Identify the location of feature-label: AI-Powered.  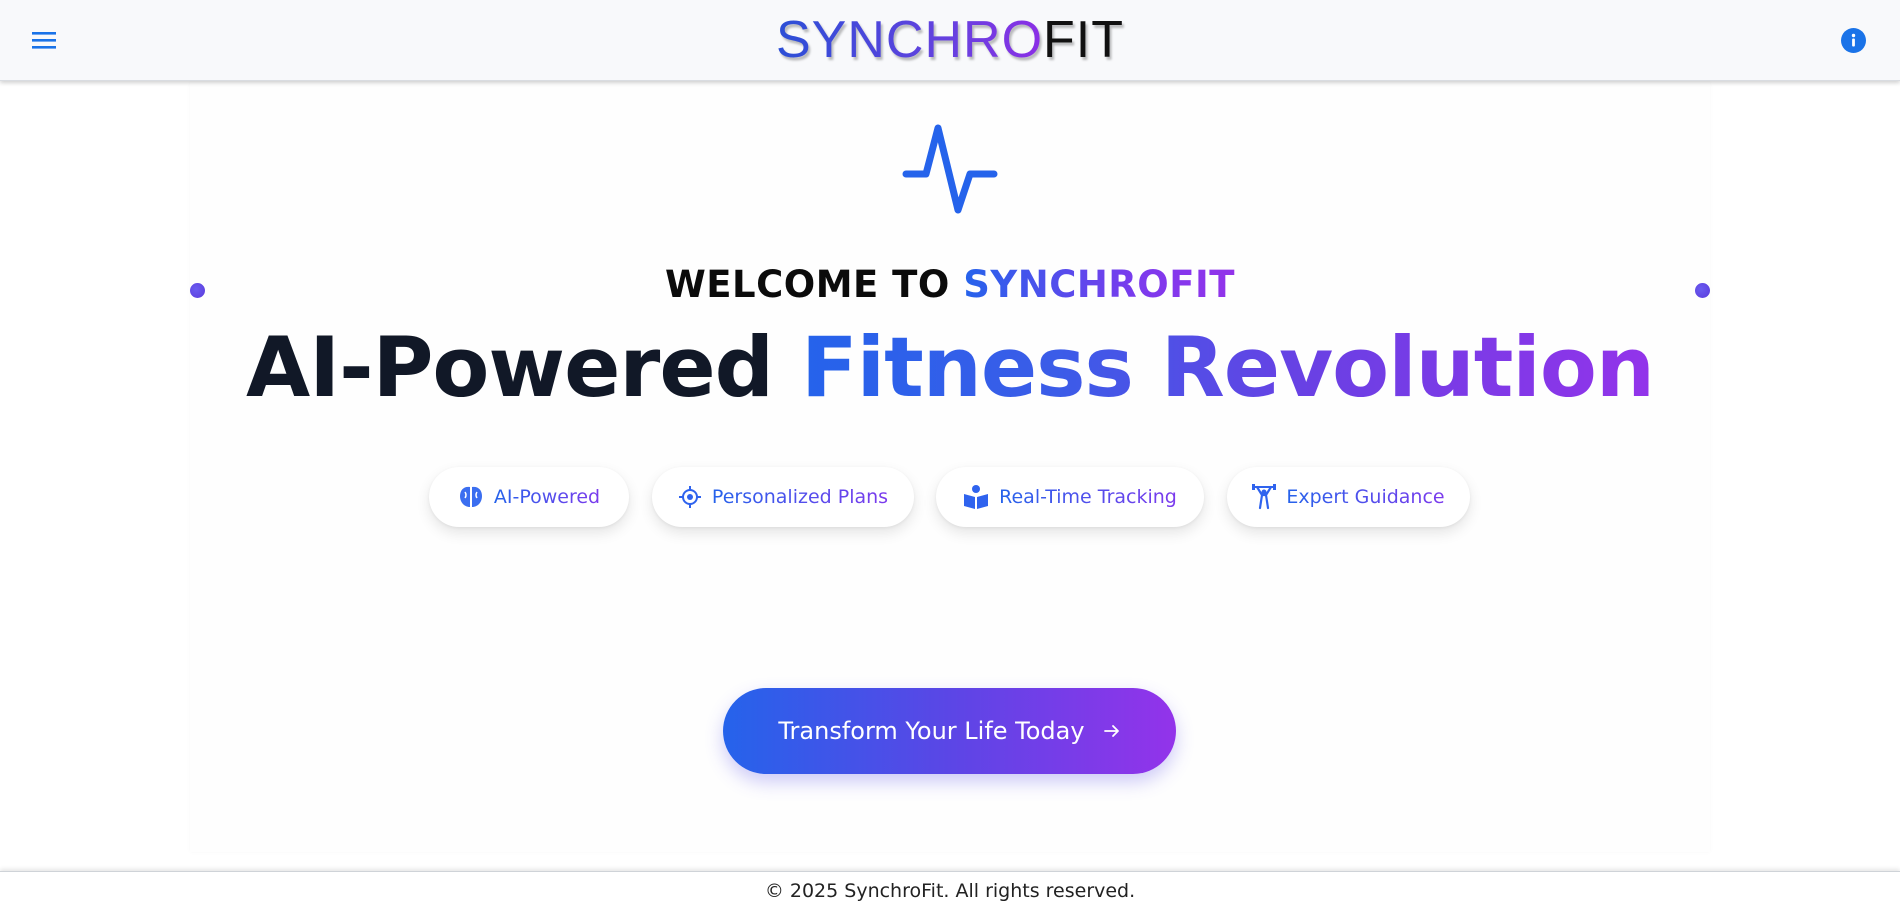
(547, 497).